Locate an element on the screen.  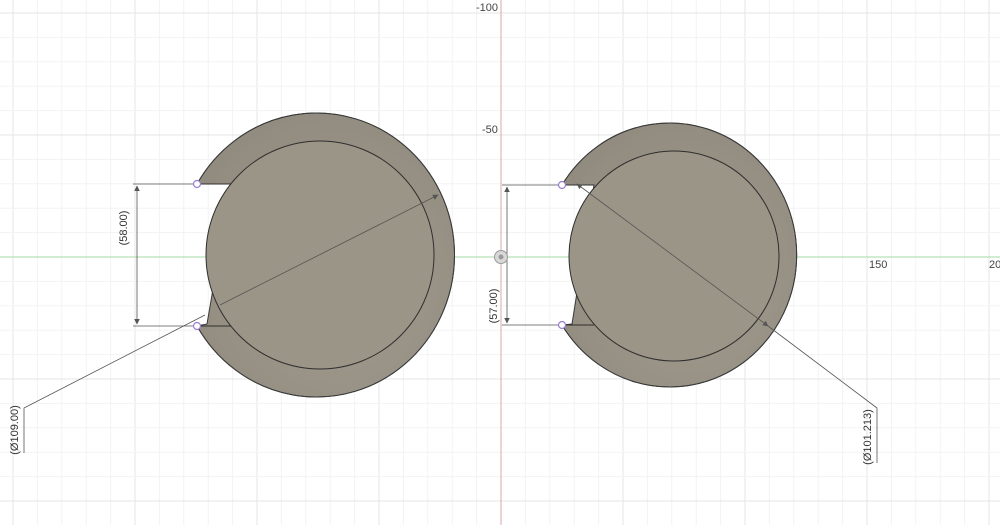
left-diameter-dimension: (Ø109.00) is located at coordinates (15, 430).